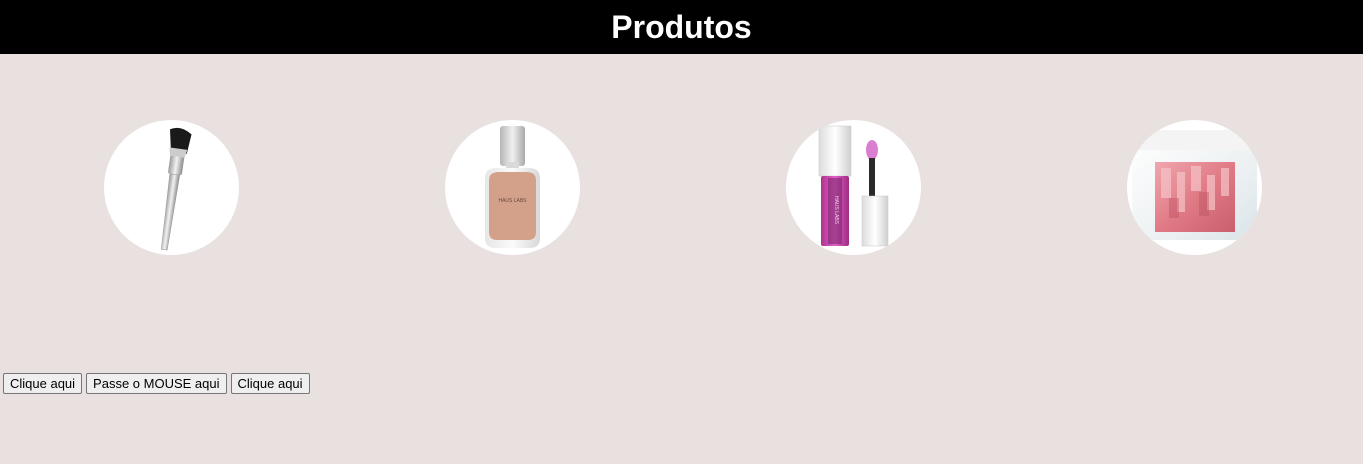 Image resolution: width=1363 pixels, height=464 pixels. Describe the element at coordinates (176, 189) in the screenshot. I see `makeup-brush-icon` at that location.